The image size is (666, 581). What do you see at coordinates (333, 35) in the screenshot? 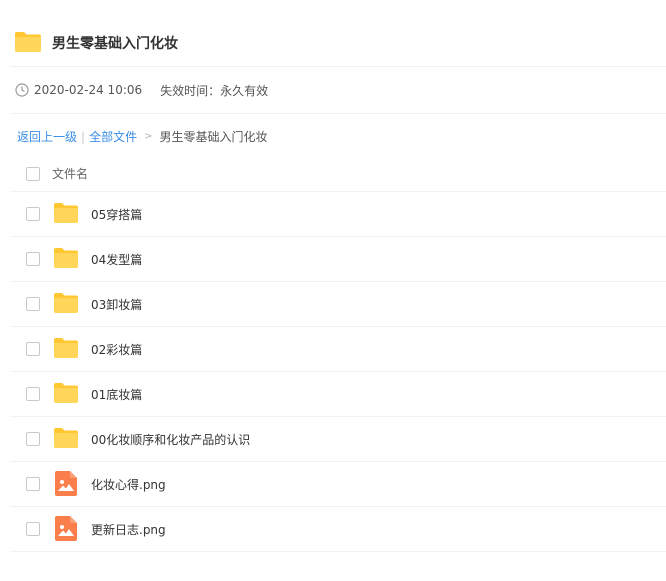
I see `share-header: 男生零基础入门化妆` at bounding box center [333, 35].